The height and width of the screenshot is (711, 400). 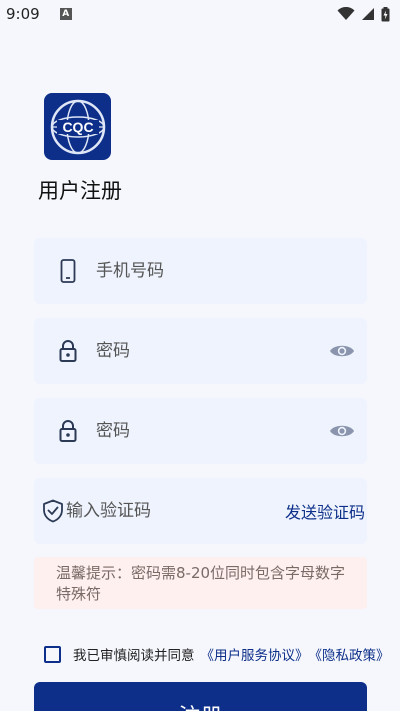 I want to click on phone-field, so click(x=200, y=271).